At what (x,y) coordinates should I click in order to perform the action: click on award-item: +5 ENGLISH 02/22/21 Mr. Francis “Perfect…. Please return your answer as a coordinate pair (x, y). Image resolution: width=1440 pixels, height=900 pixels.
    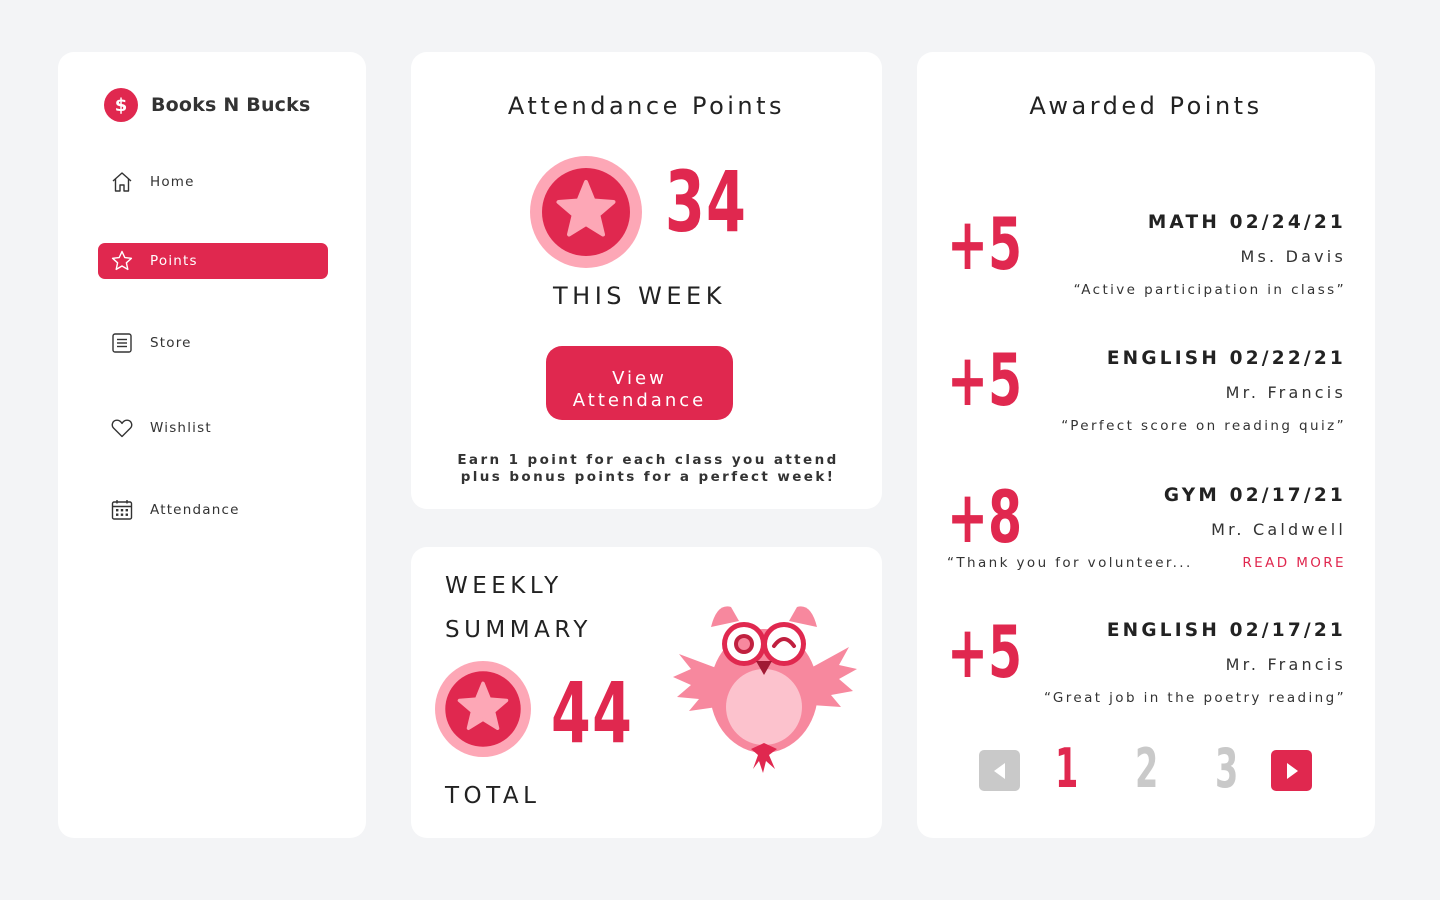
    Looking at the image, I should click on (1146, 401).